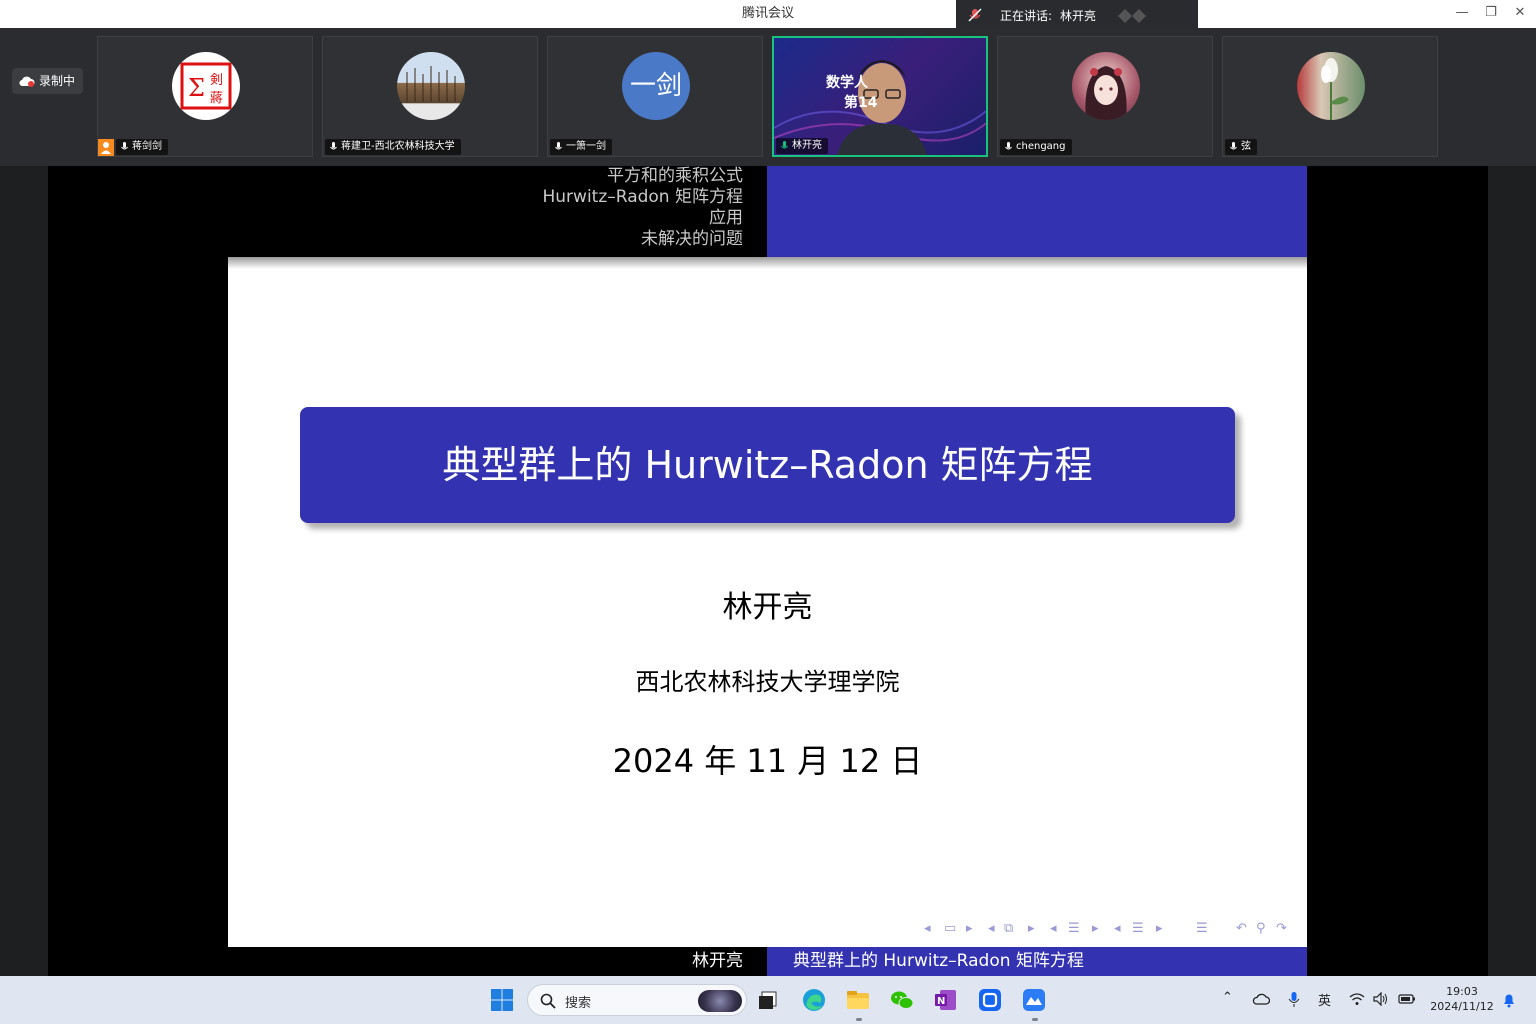  I want to click on svg-text: 蔣, so click(216, 98).